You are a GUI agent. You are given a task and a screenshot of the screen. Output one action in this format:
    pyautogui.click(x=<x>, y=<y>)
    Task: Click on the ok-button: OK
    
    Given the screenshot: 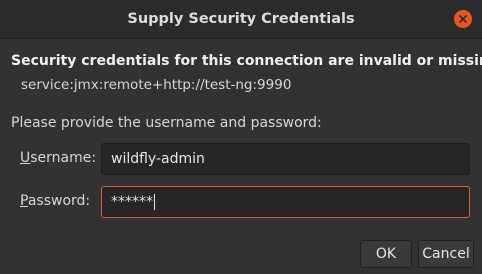 What is the action you would take?
    pyautogui.click(x=386, y=254)
    